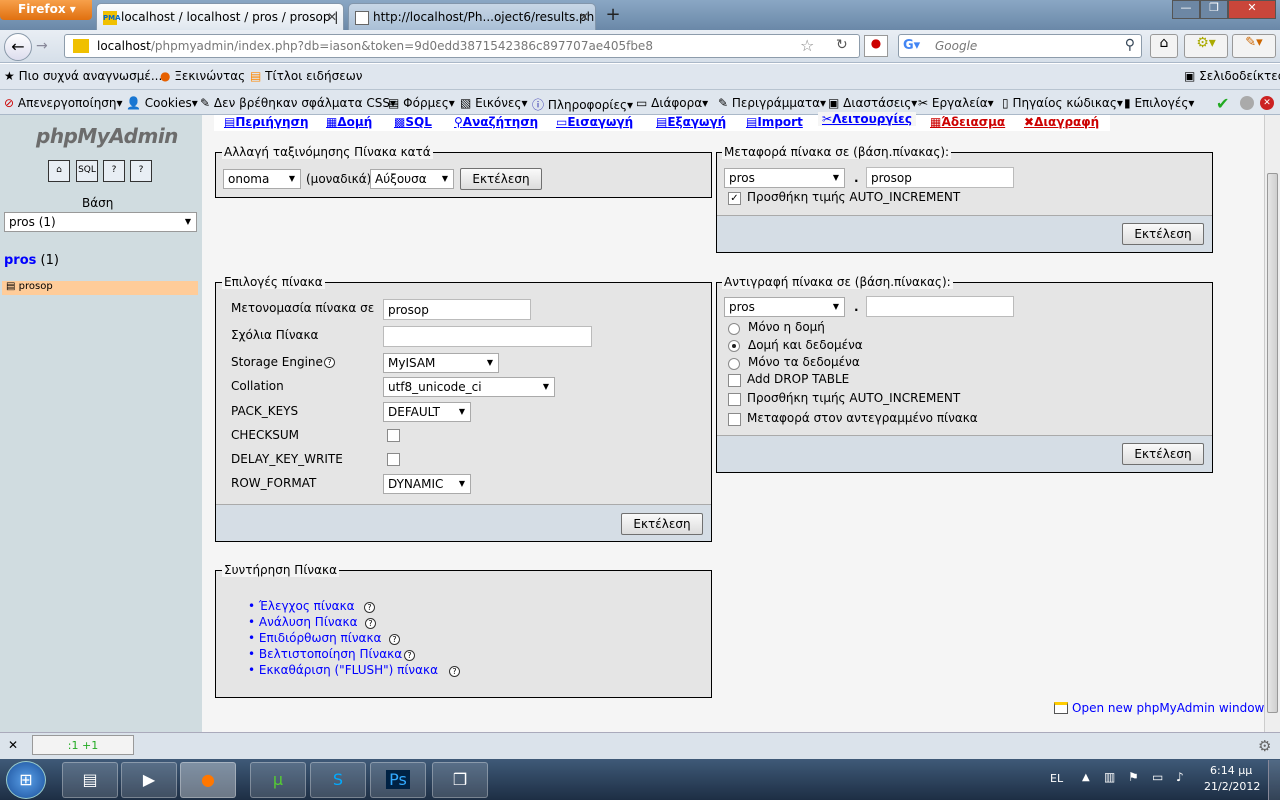 The image size is (1280, 800). Describe the element at coordinates (940, 177) in the screenshot. I see `move-table-input: prosop` at that location.